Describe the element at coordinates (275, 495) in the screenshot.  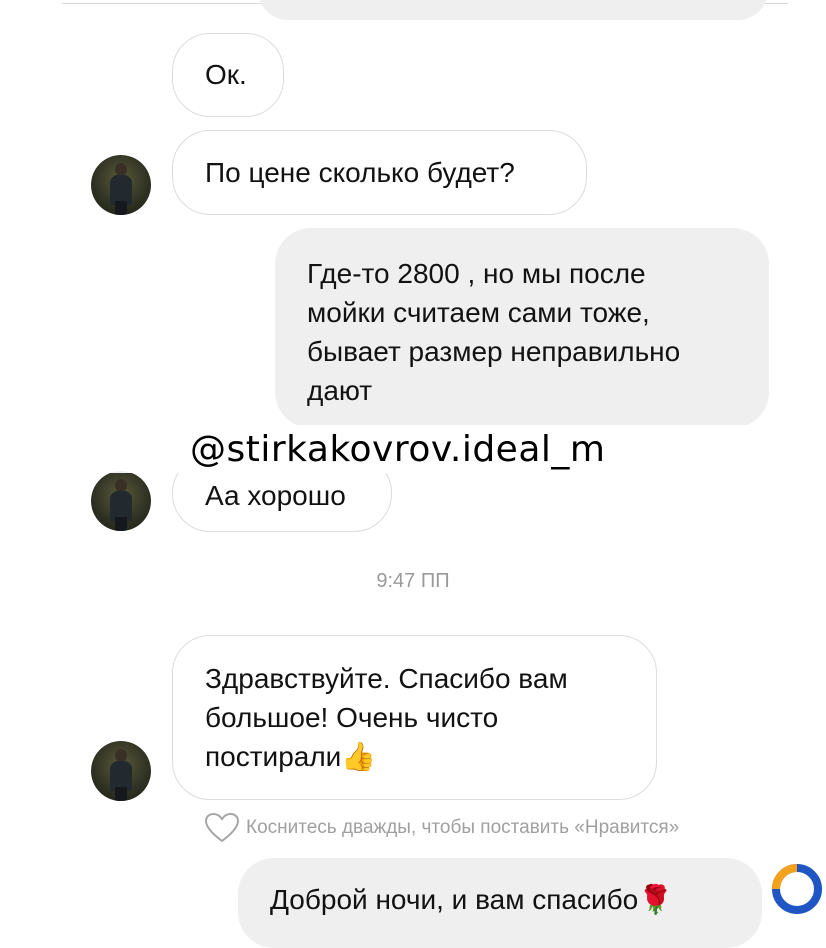
I see `message-text: Аа хорошо` at that location.